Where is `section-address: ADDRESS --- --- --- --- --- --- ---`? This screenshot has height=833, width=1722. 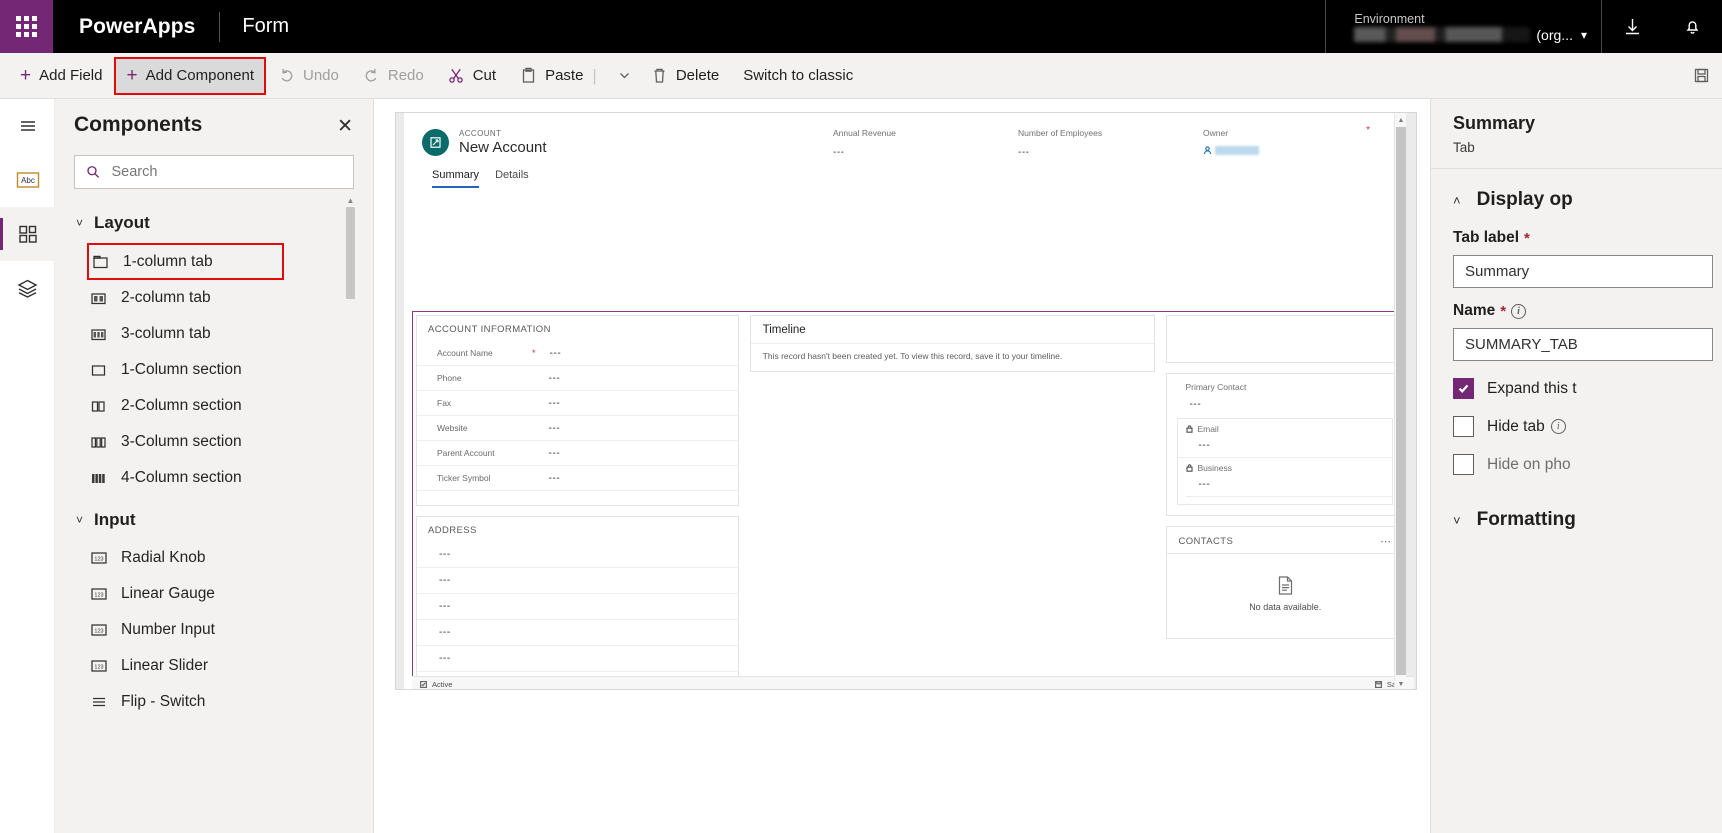
section-address: ADDRESS --- --- --- --- --- --- --- is located at coordinates (577, 602).